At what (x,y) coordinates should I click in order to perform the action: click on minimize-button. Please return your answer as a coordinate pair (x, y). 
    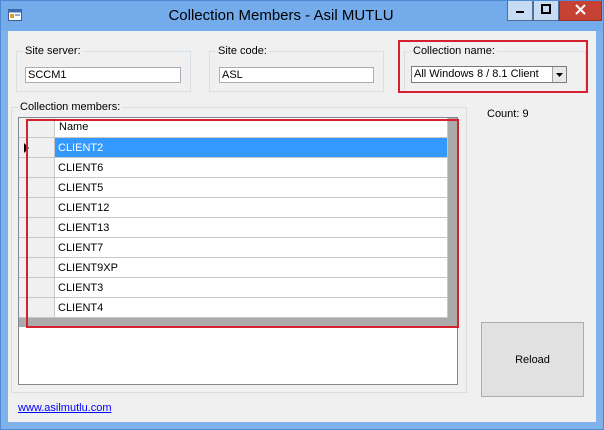
    Looking at the image, I should click on (520, 11).